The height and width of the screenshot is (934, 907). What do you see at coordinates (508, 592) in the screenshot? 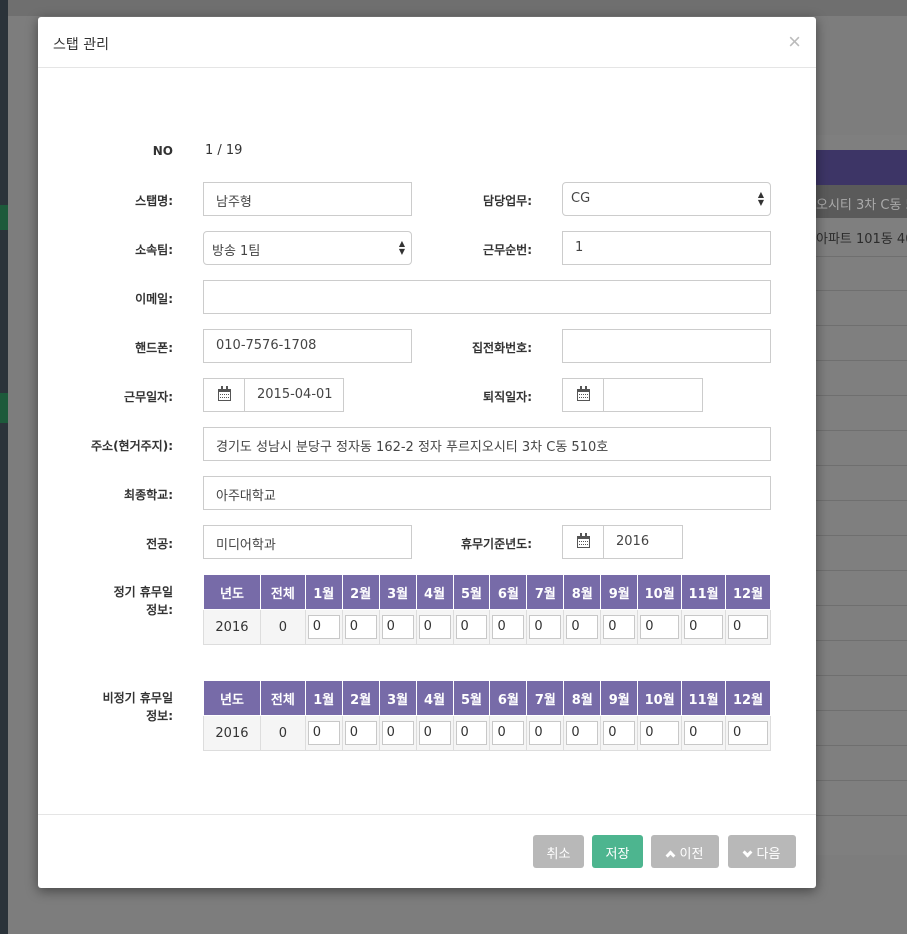
I see `column-header: 6월` at bounding box center [508, 592].